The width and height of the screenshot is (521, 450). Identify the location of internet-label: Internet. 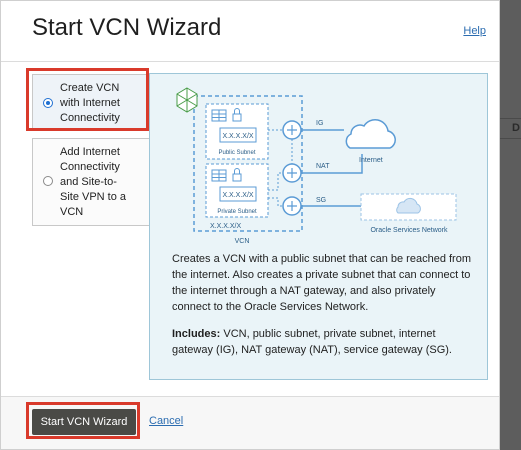
(371, 160).